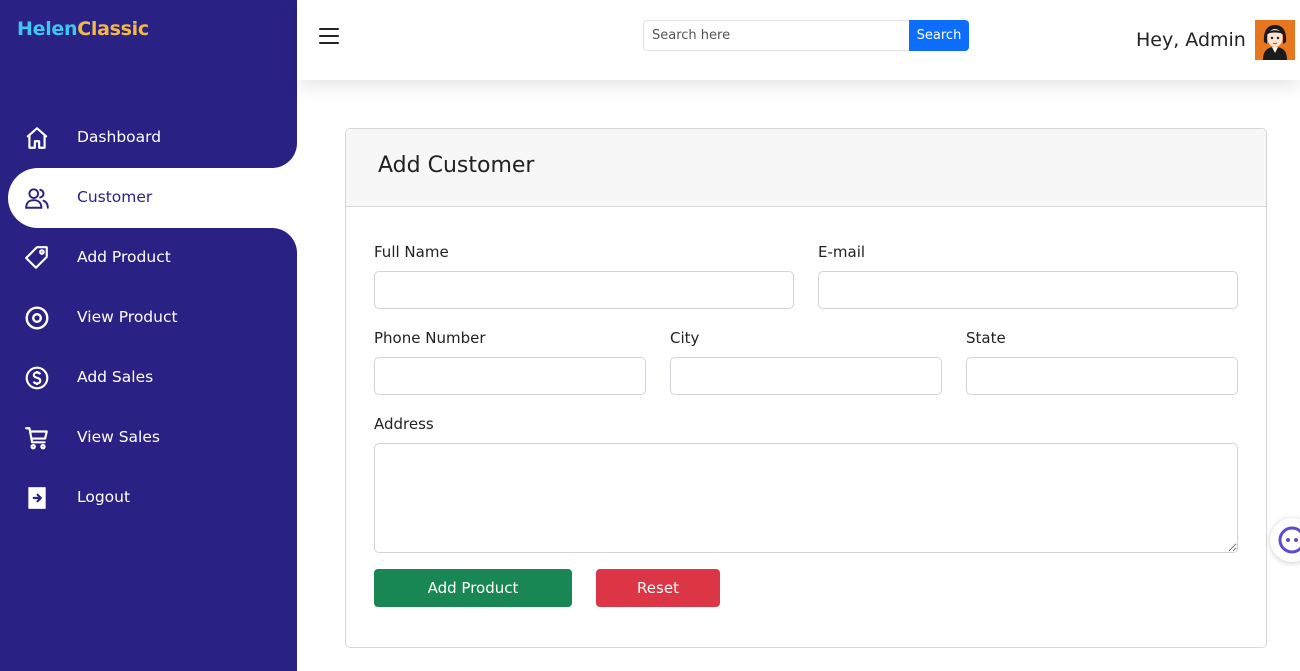 This screenshot has width=1300, height=671. I want to click on sidebar-item-add-sales: Add Sales, so click(148, 378).